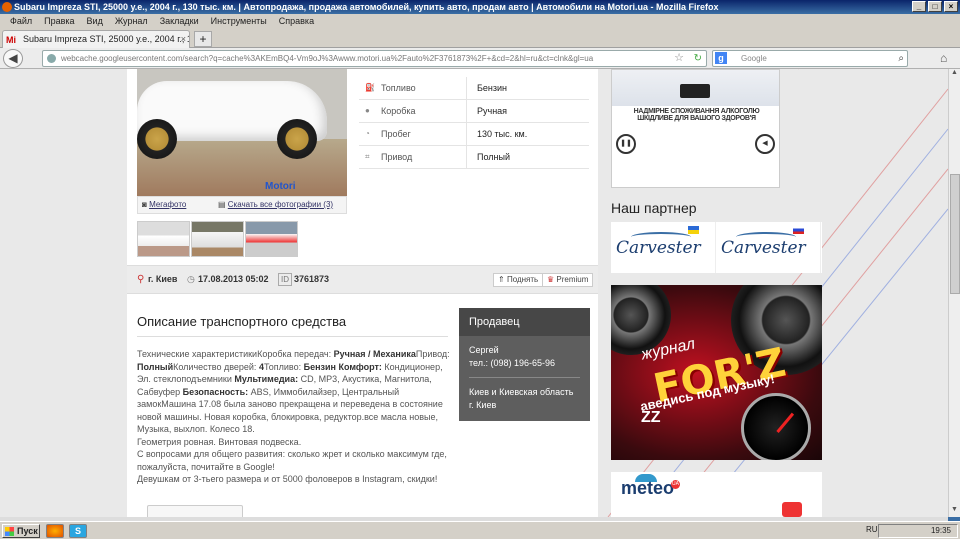 Image resolution: width=960 pixels, height=539 pixels. I want to click on spec-value: Ручная, so click(492, 111).